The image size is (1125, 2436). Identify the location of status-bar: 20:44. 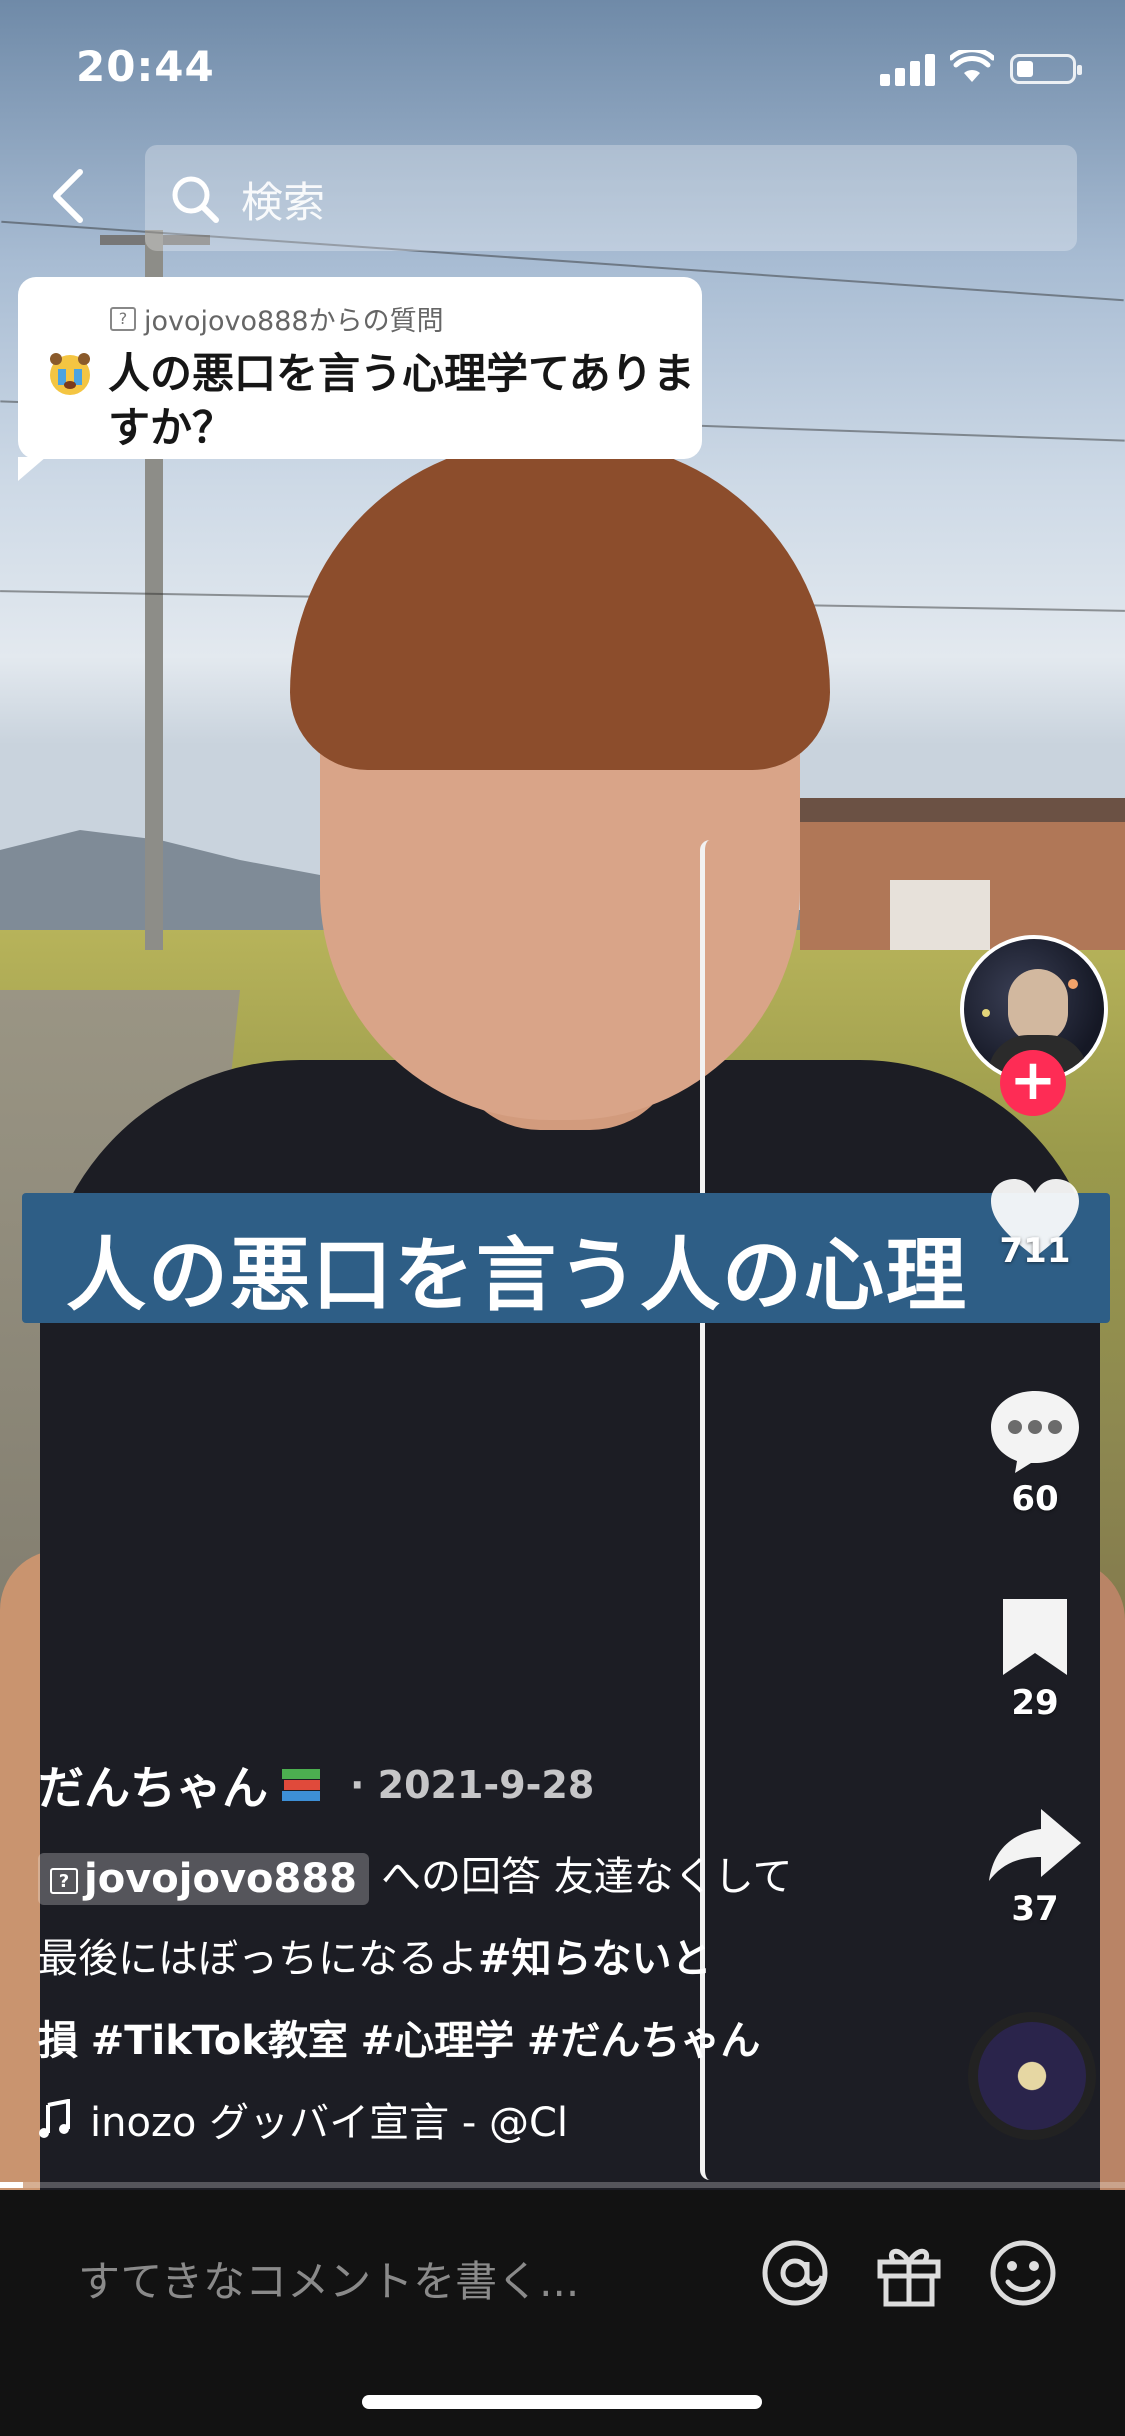
(562, 70).